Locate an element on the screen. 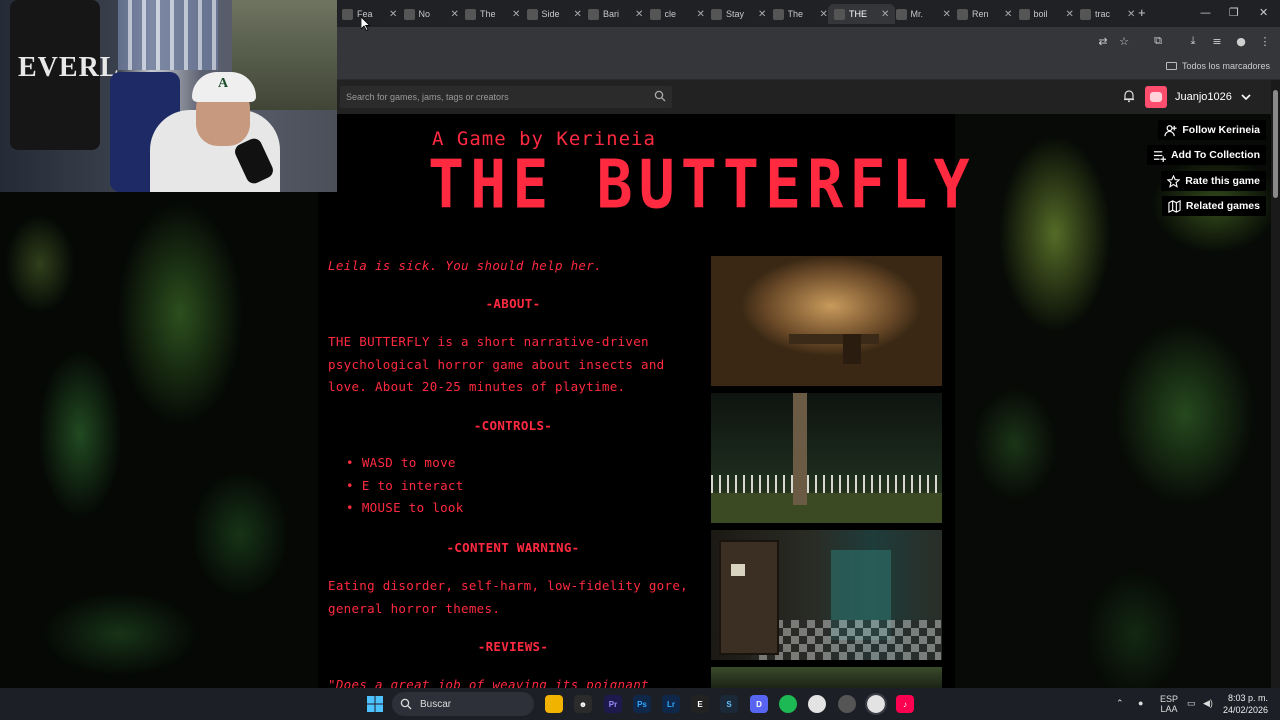 This screenshot has height=720, width=1280. tab-label: No is located at coordinates (424, 14).